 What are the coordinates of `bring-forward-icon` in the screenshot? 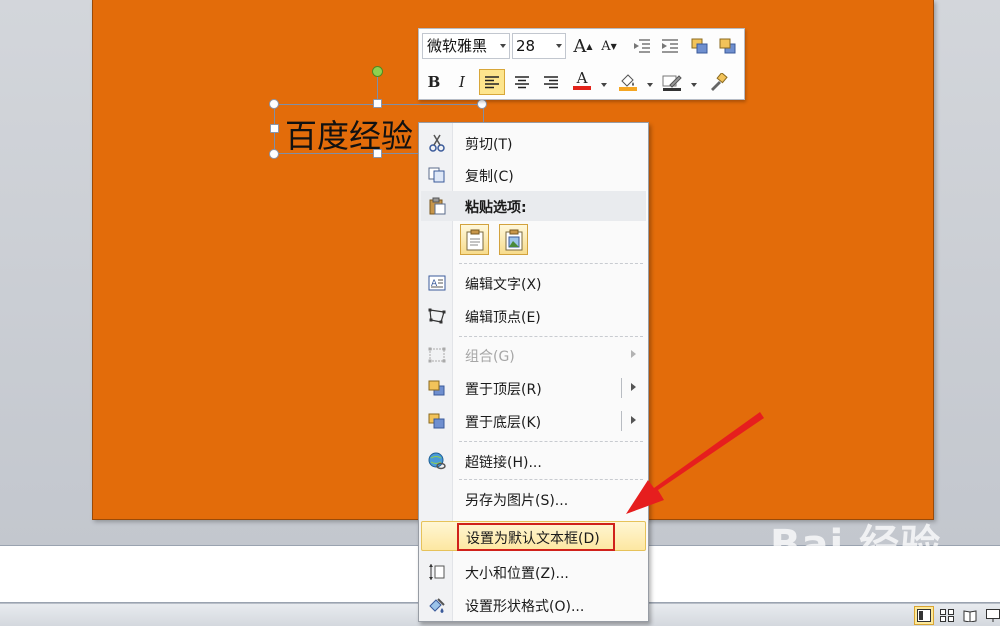 It's located at (699, 46).